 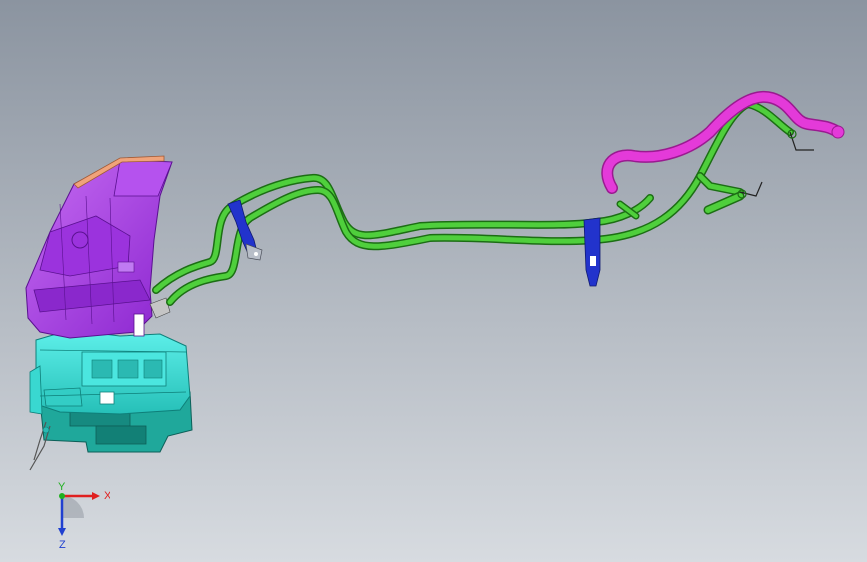 What do you see at coordinates (96, 496) in the screenshot?
I see `x-arrowhead-icon` at bounding box center [96, 496].